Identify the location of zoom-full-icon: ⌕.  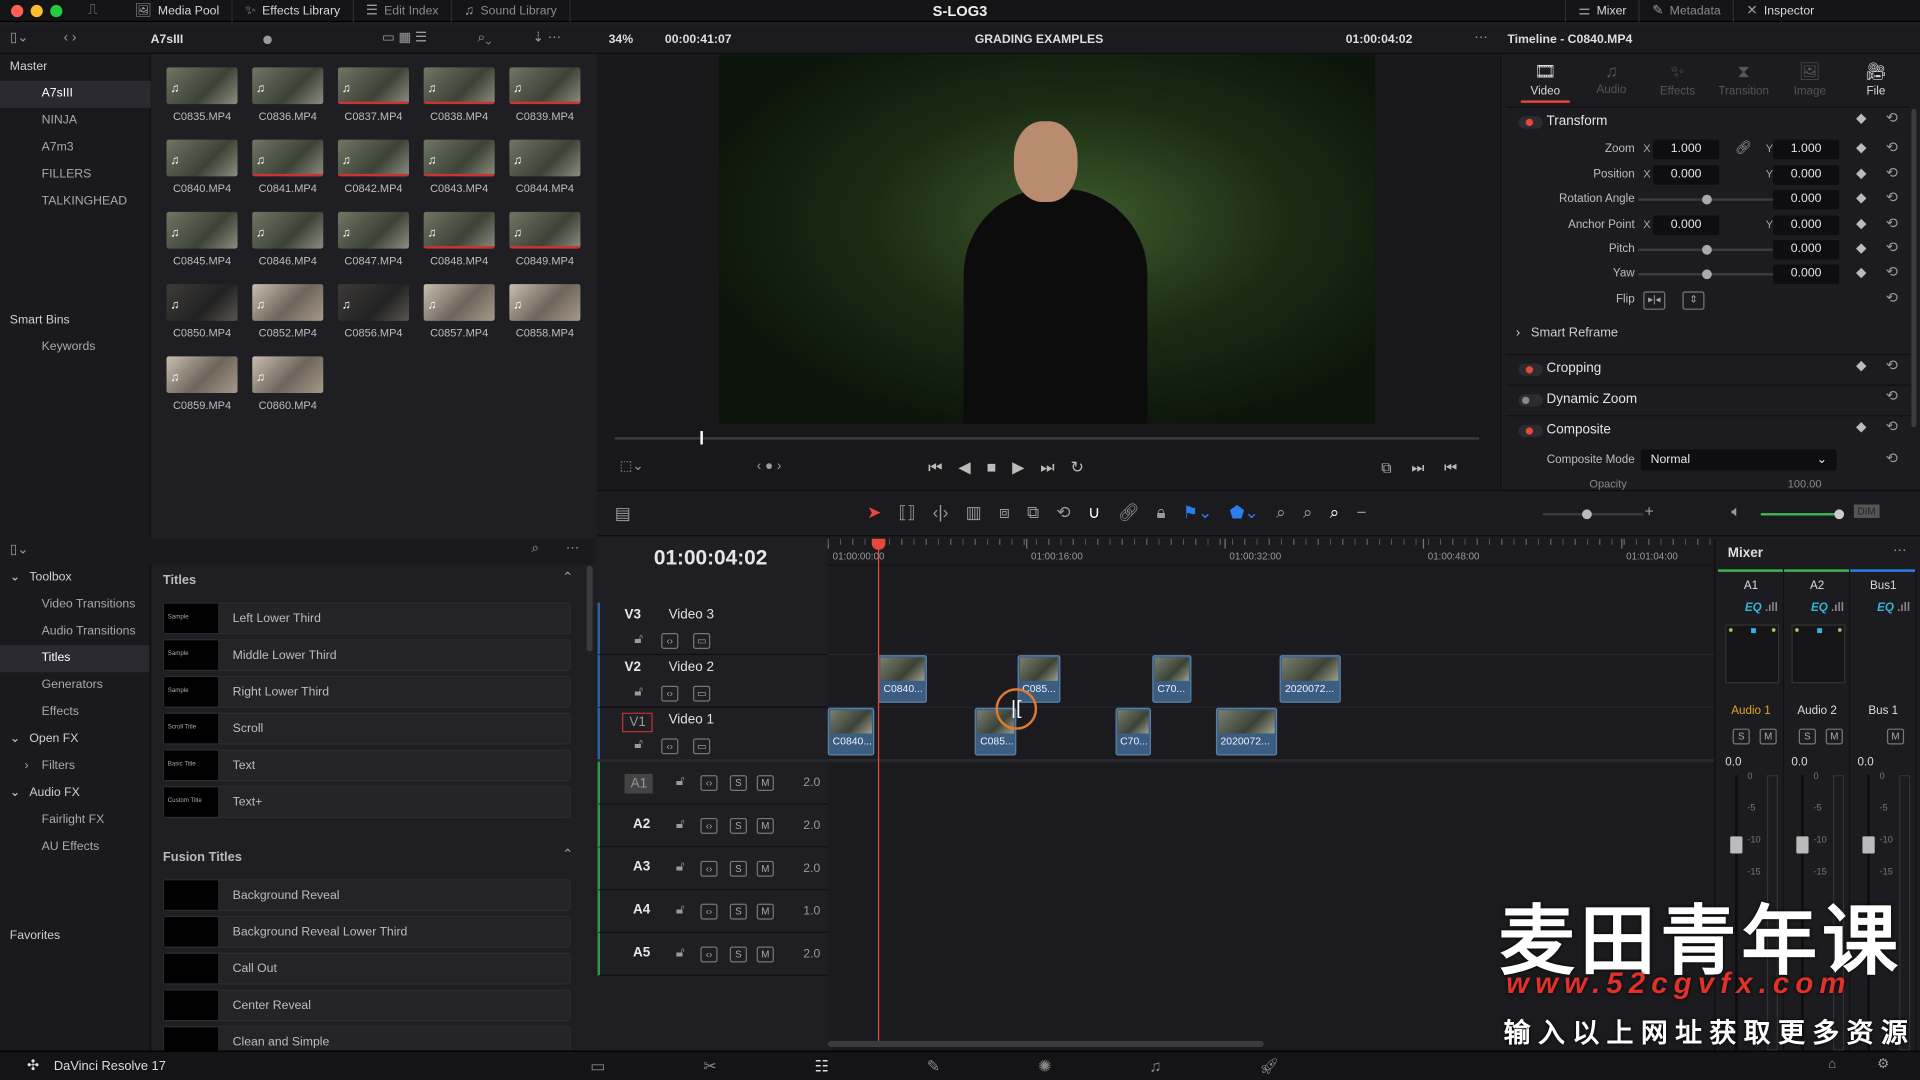
(1281, 512).